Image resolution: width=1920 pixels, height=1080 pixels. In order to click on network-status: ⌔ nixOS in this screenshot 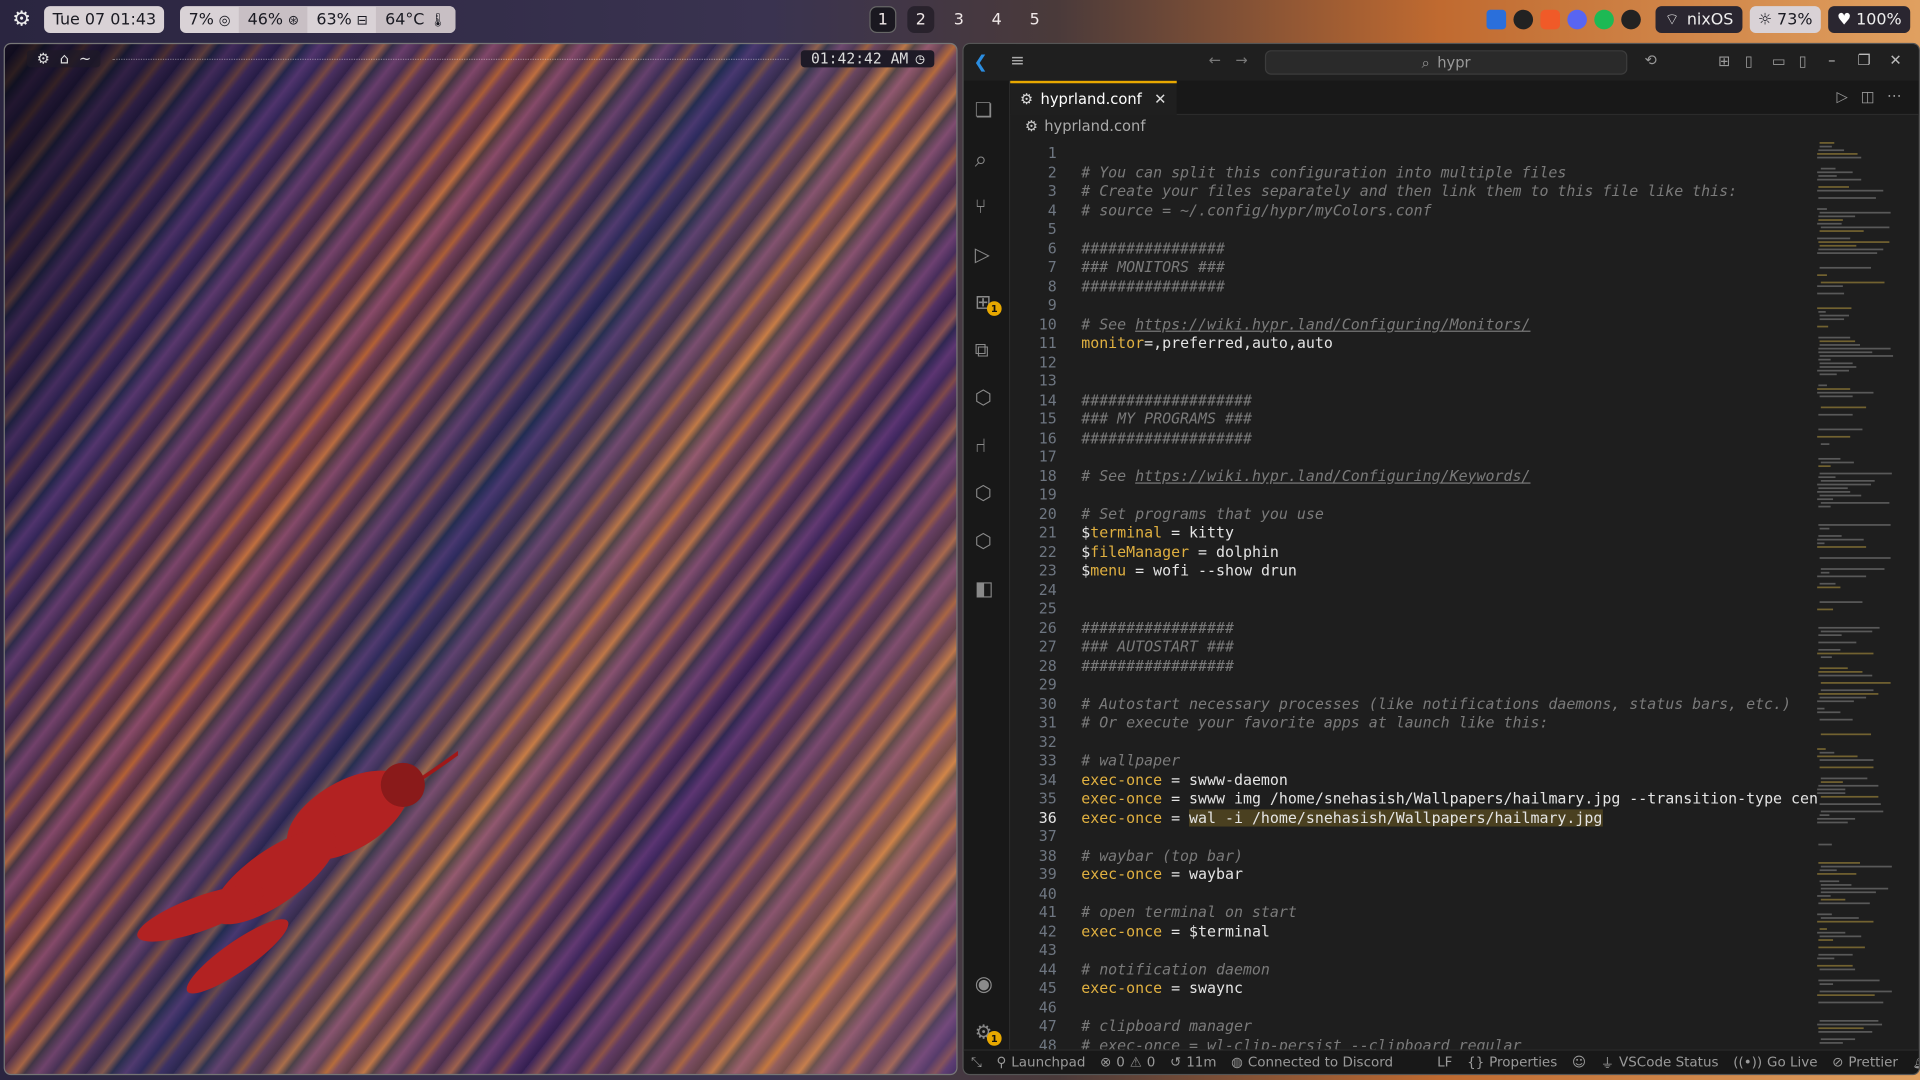, I will do `click(1698, 20)`.